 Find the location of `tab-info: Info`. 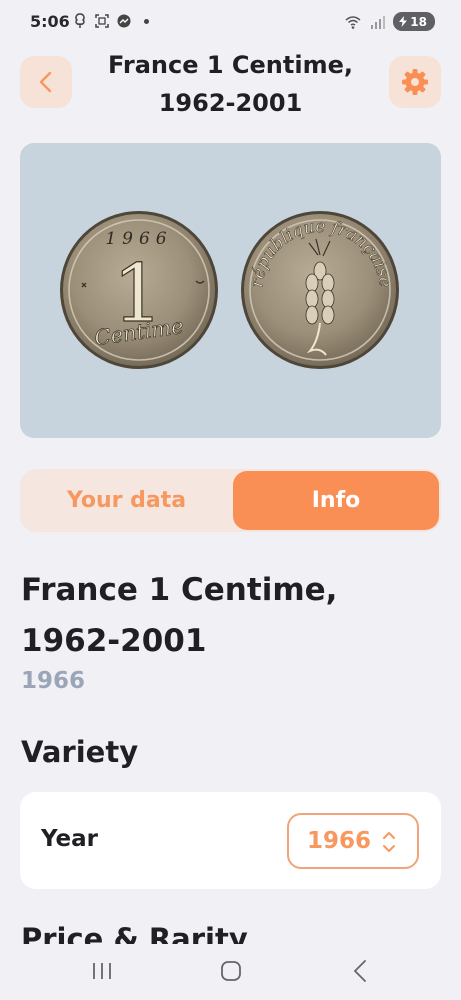

tab-info: Info is located at coordinates (336, 500).